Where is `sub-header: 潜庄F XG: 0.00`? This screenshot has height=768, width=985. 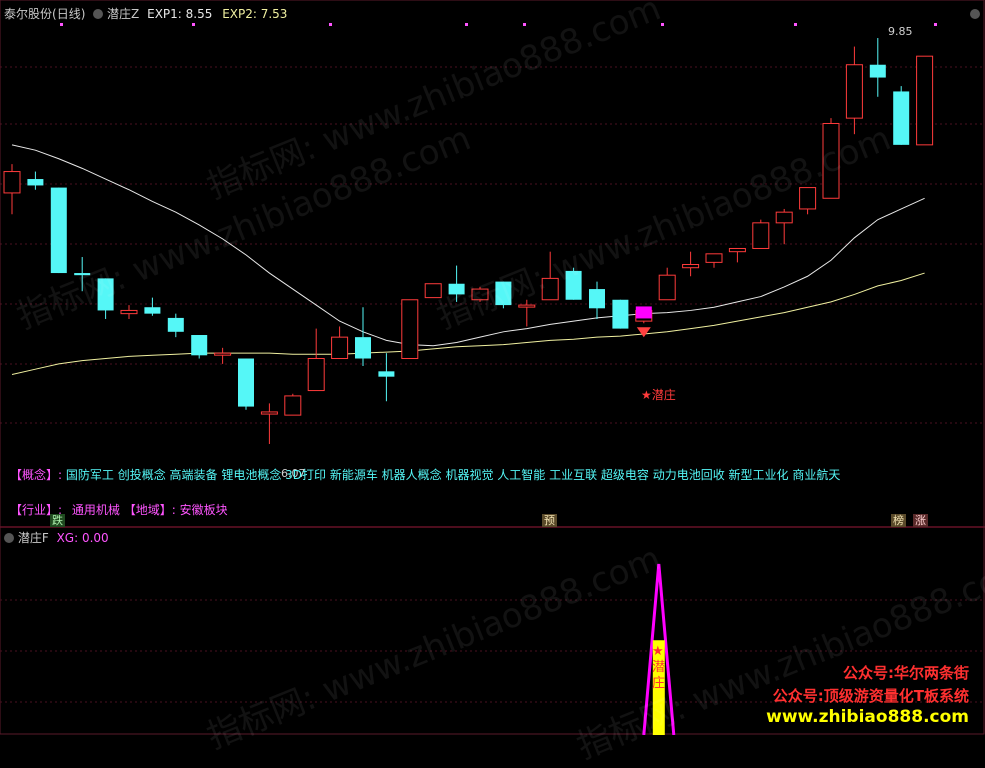 sub-header: 潜庄F XG: 0.00 is located at coordinates (56, 538).